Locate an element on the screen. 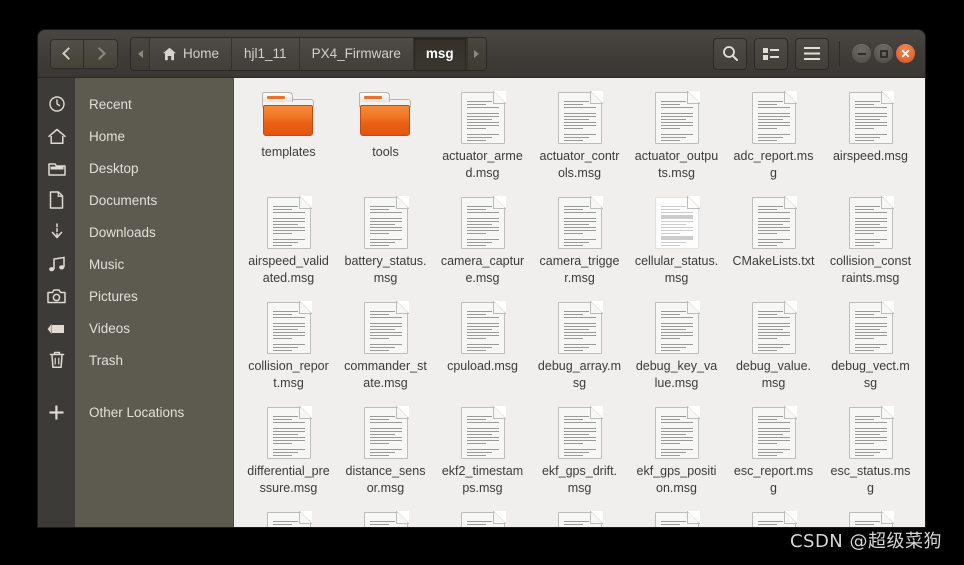 This screenshot has width=964, height=565. back-button is located at coordinates (67, 53).